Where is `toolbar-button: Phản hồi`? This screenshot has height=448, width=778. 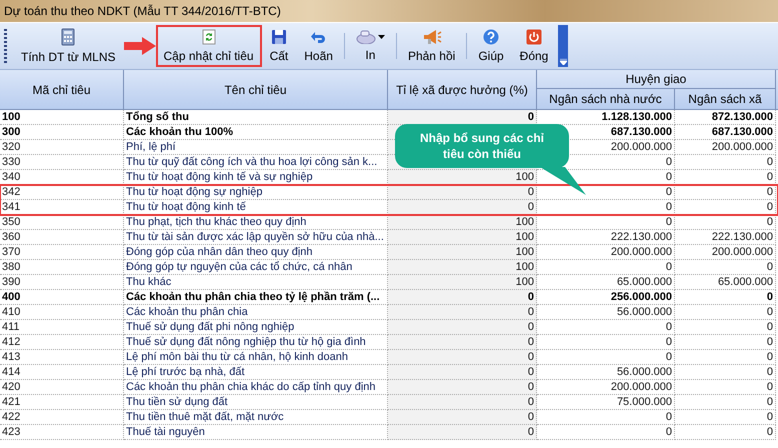
toolbar-button: Phản hồi is located at coordinates (432, 46).